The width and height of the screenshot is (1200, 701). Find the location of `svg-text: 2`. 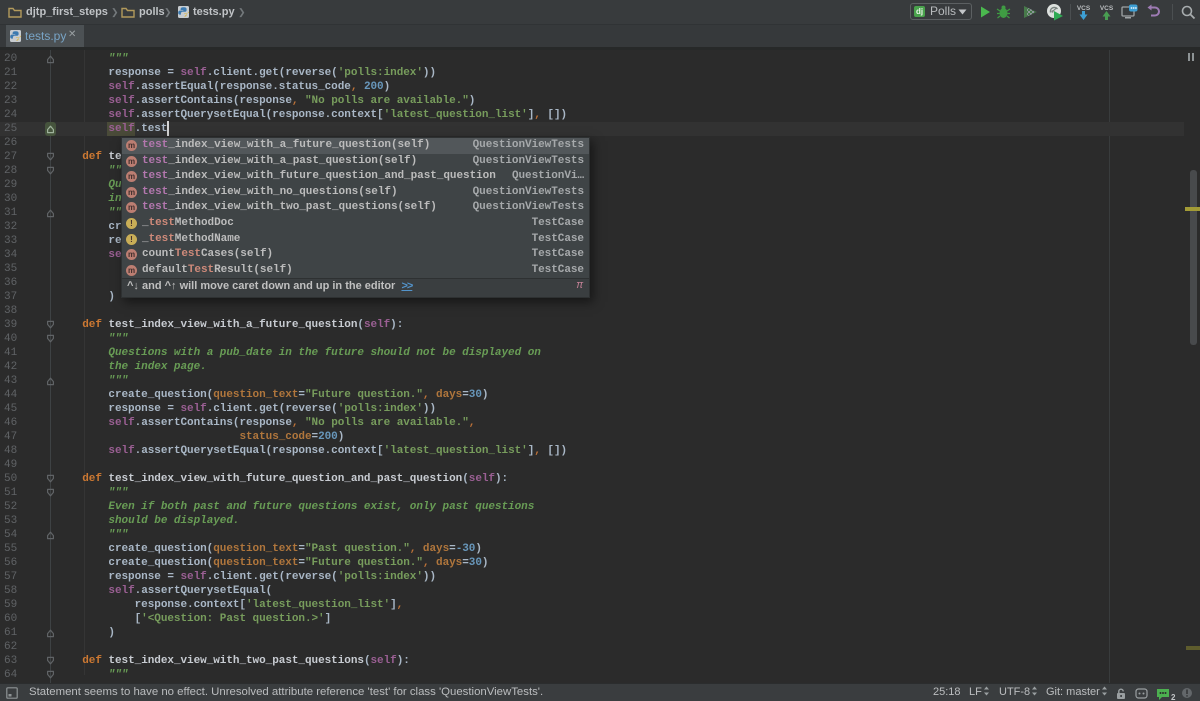

svg-text: 2 is located at coordinates (1173, 697).